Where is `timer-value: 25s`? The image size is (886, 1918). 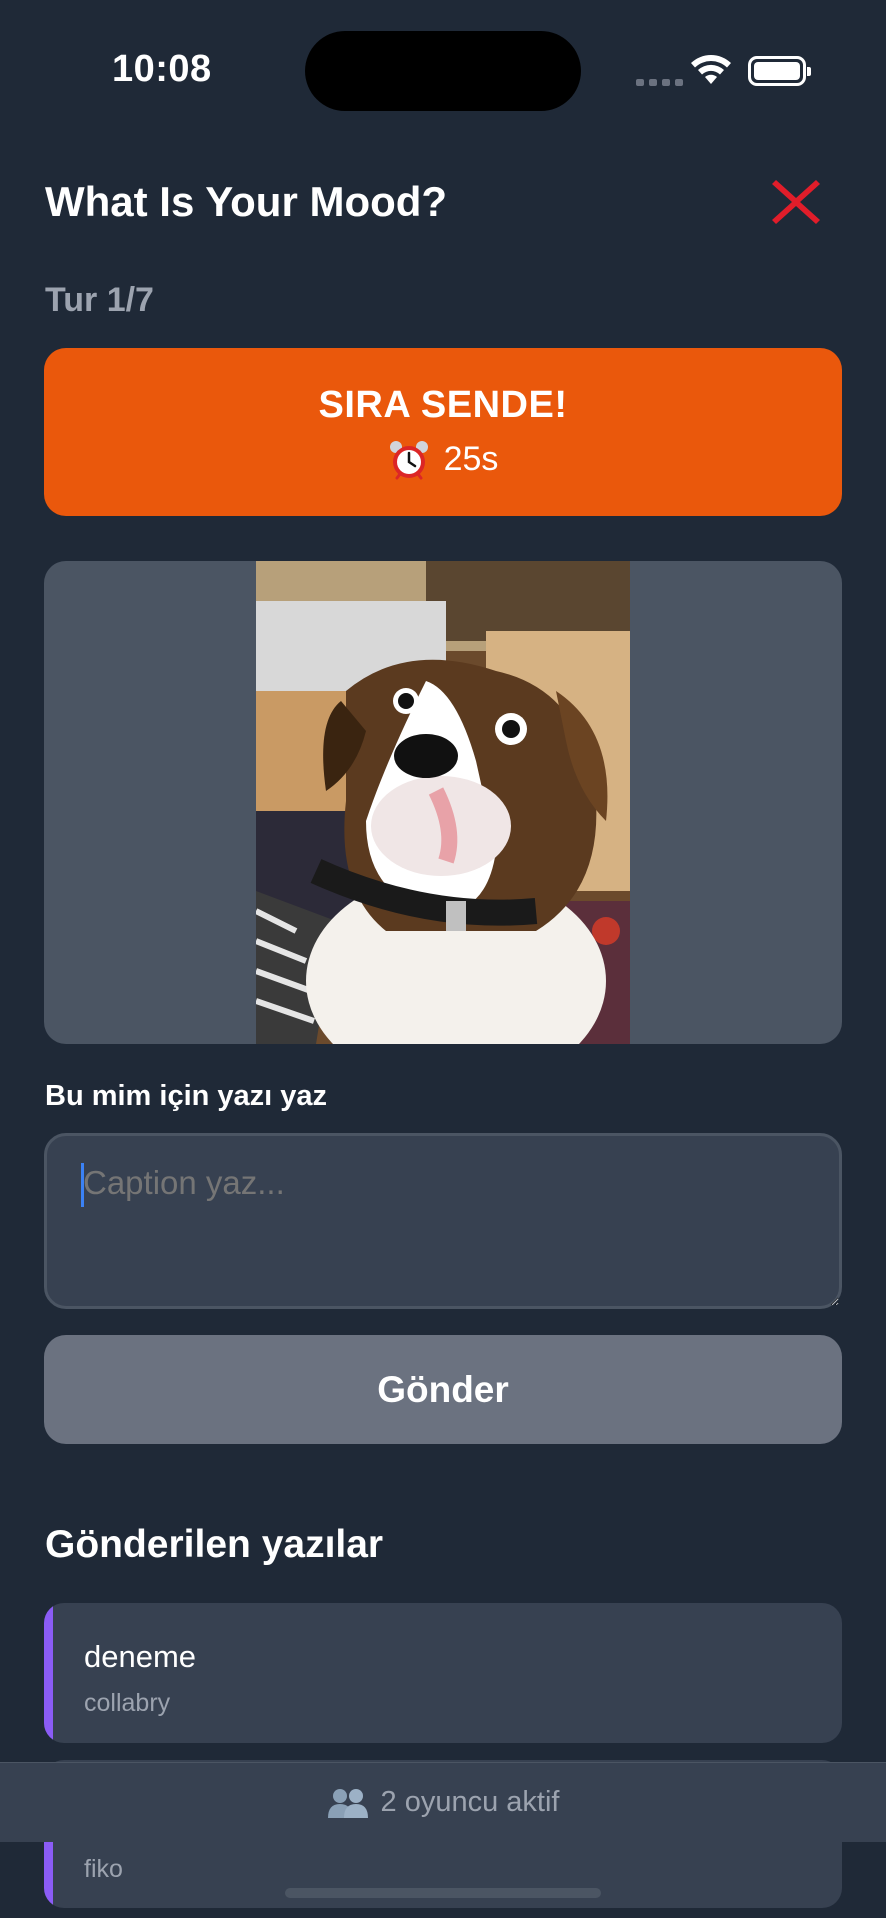
timer-value: 25s is located at coordinates (471, 459).